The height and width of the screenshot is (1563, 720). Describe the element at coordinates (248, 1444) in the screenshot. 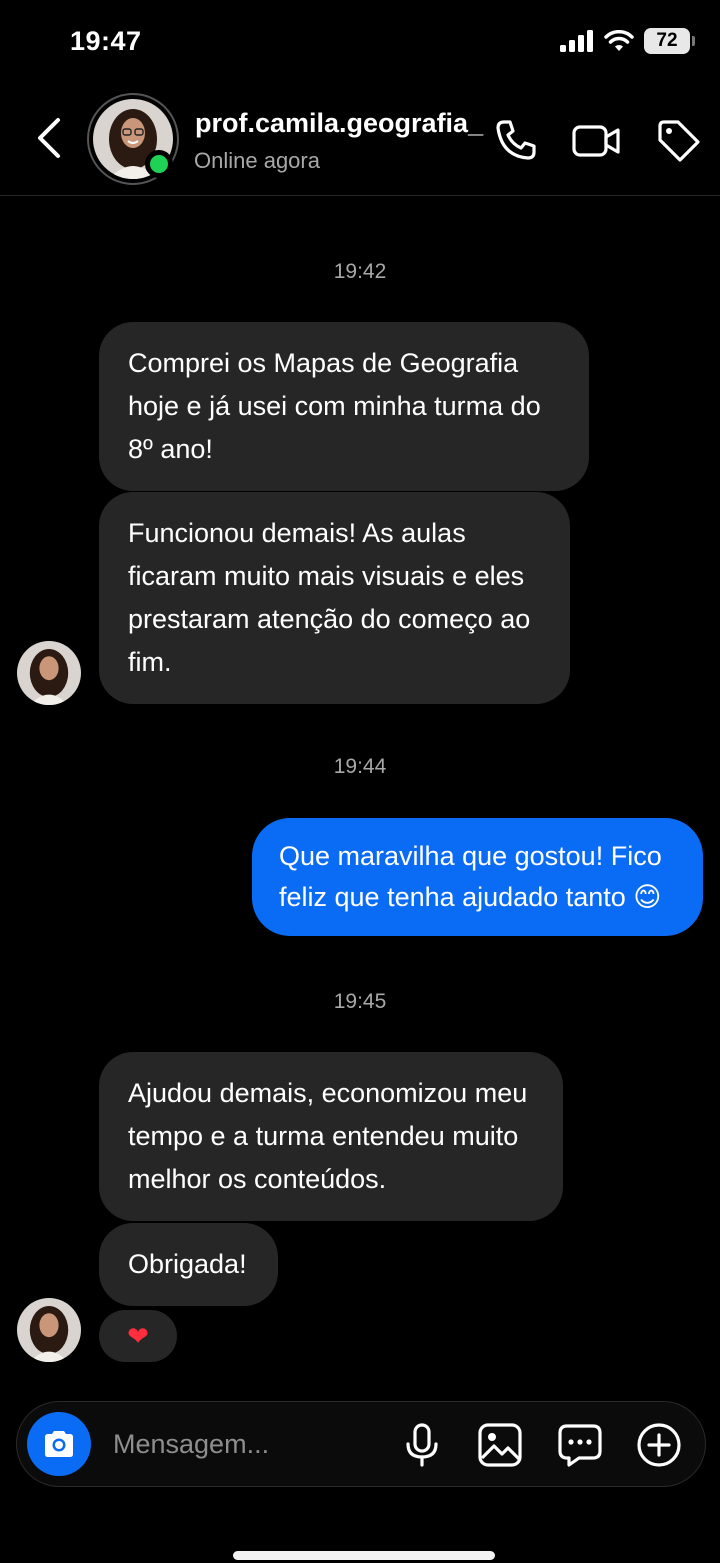

I see `message-input` at that location.